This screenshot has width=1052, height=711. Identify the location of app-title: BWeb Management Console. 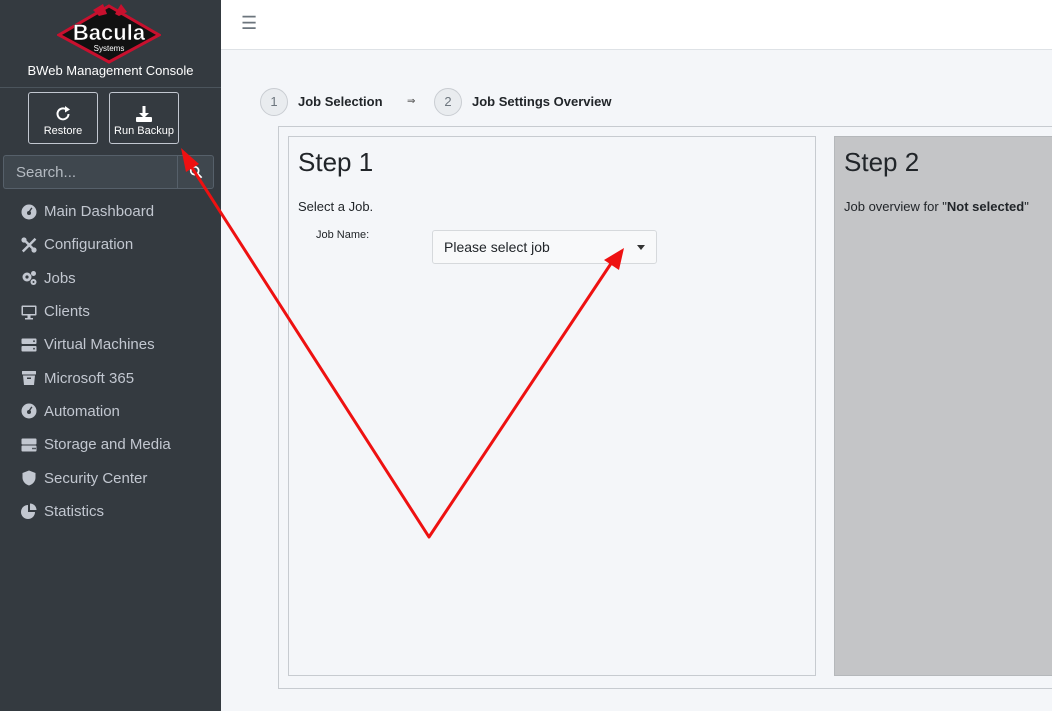
(110, 70).